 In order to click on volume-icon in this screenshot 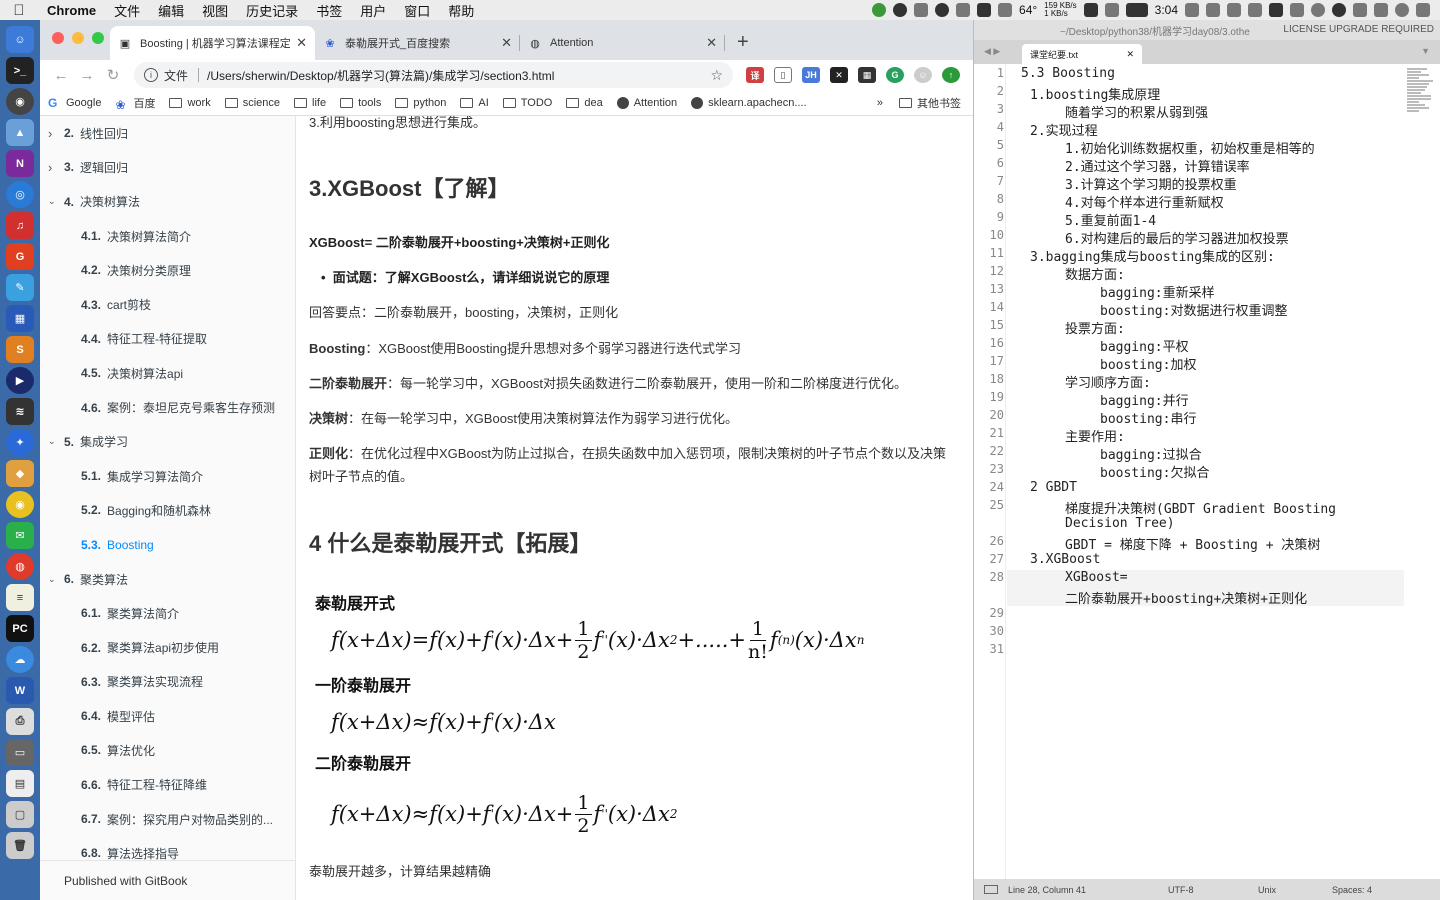, I will do `click(1255, 10)`.